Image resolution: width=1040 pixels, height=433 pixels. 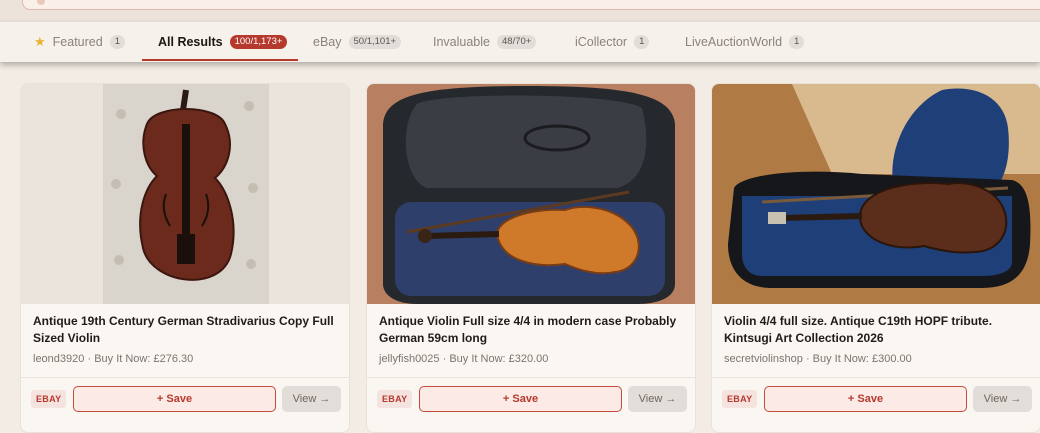 What do you see at coordinates (59, 359) in the screenshot?
I see `seller-name: leond3920` at bounding box center [59, 359].